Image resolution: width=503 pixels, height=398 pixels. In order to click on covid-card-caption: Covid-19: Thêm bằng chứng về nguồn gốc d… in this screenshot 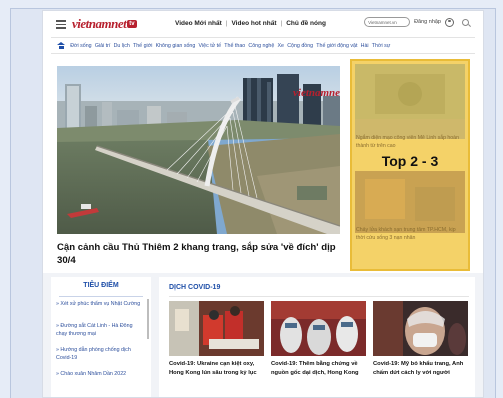, I will do `click(319, 368)`.